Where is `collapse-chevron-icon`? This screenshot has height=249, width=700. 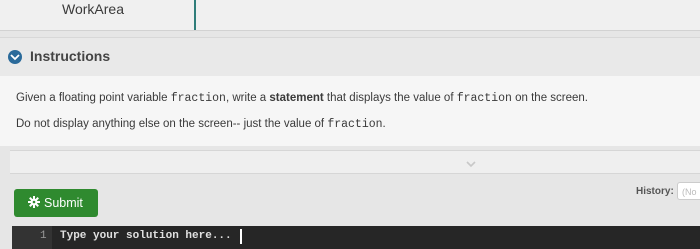
collapse-chevron-icon is located at coordinates (15, 57).